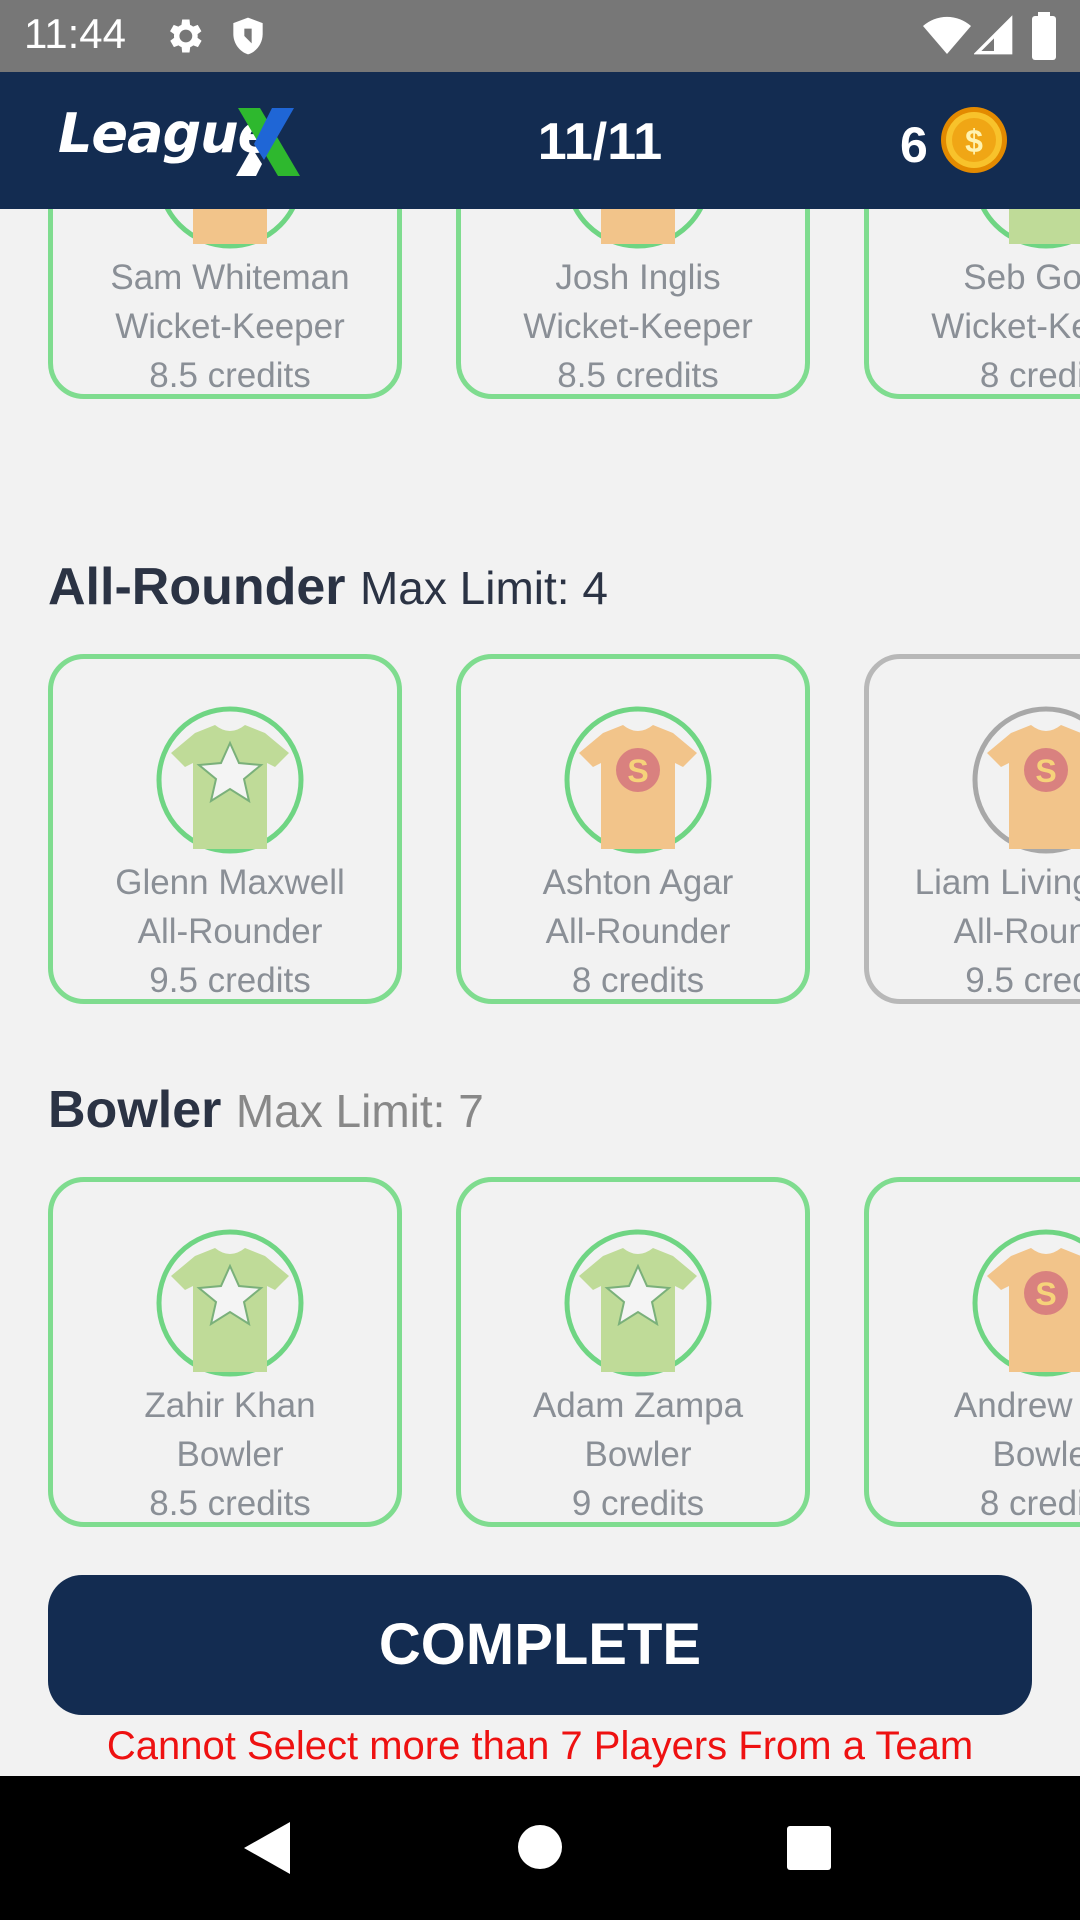 Image resolution: width=1080 pixels, height=1920 pixels. What do you see at coordinates (809, 1848) in the screenshot?
I see `recents-icon` at bounding box center [809, 1848].